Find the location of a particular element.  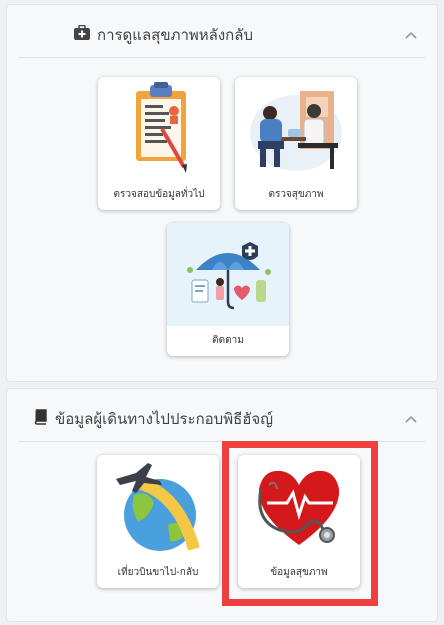

panel-header: ข้อมูลผู้เดินทางไปประกอบพิธีฮัจญ์ is located at coordinates (222, 419).